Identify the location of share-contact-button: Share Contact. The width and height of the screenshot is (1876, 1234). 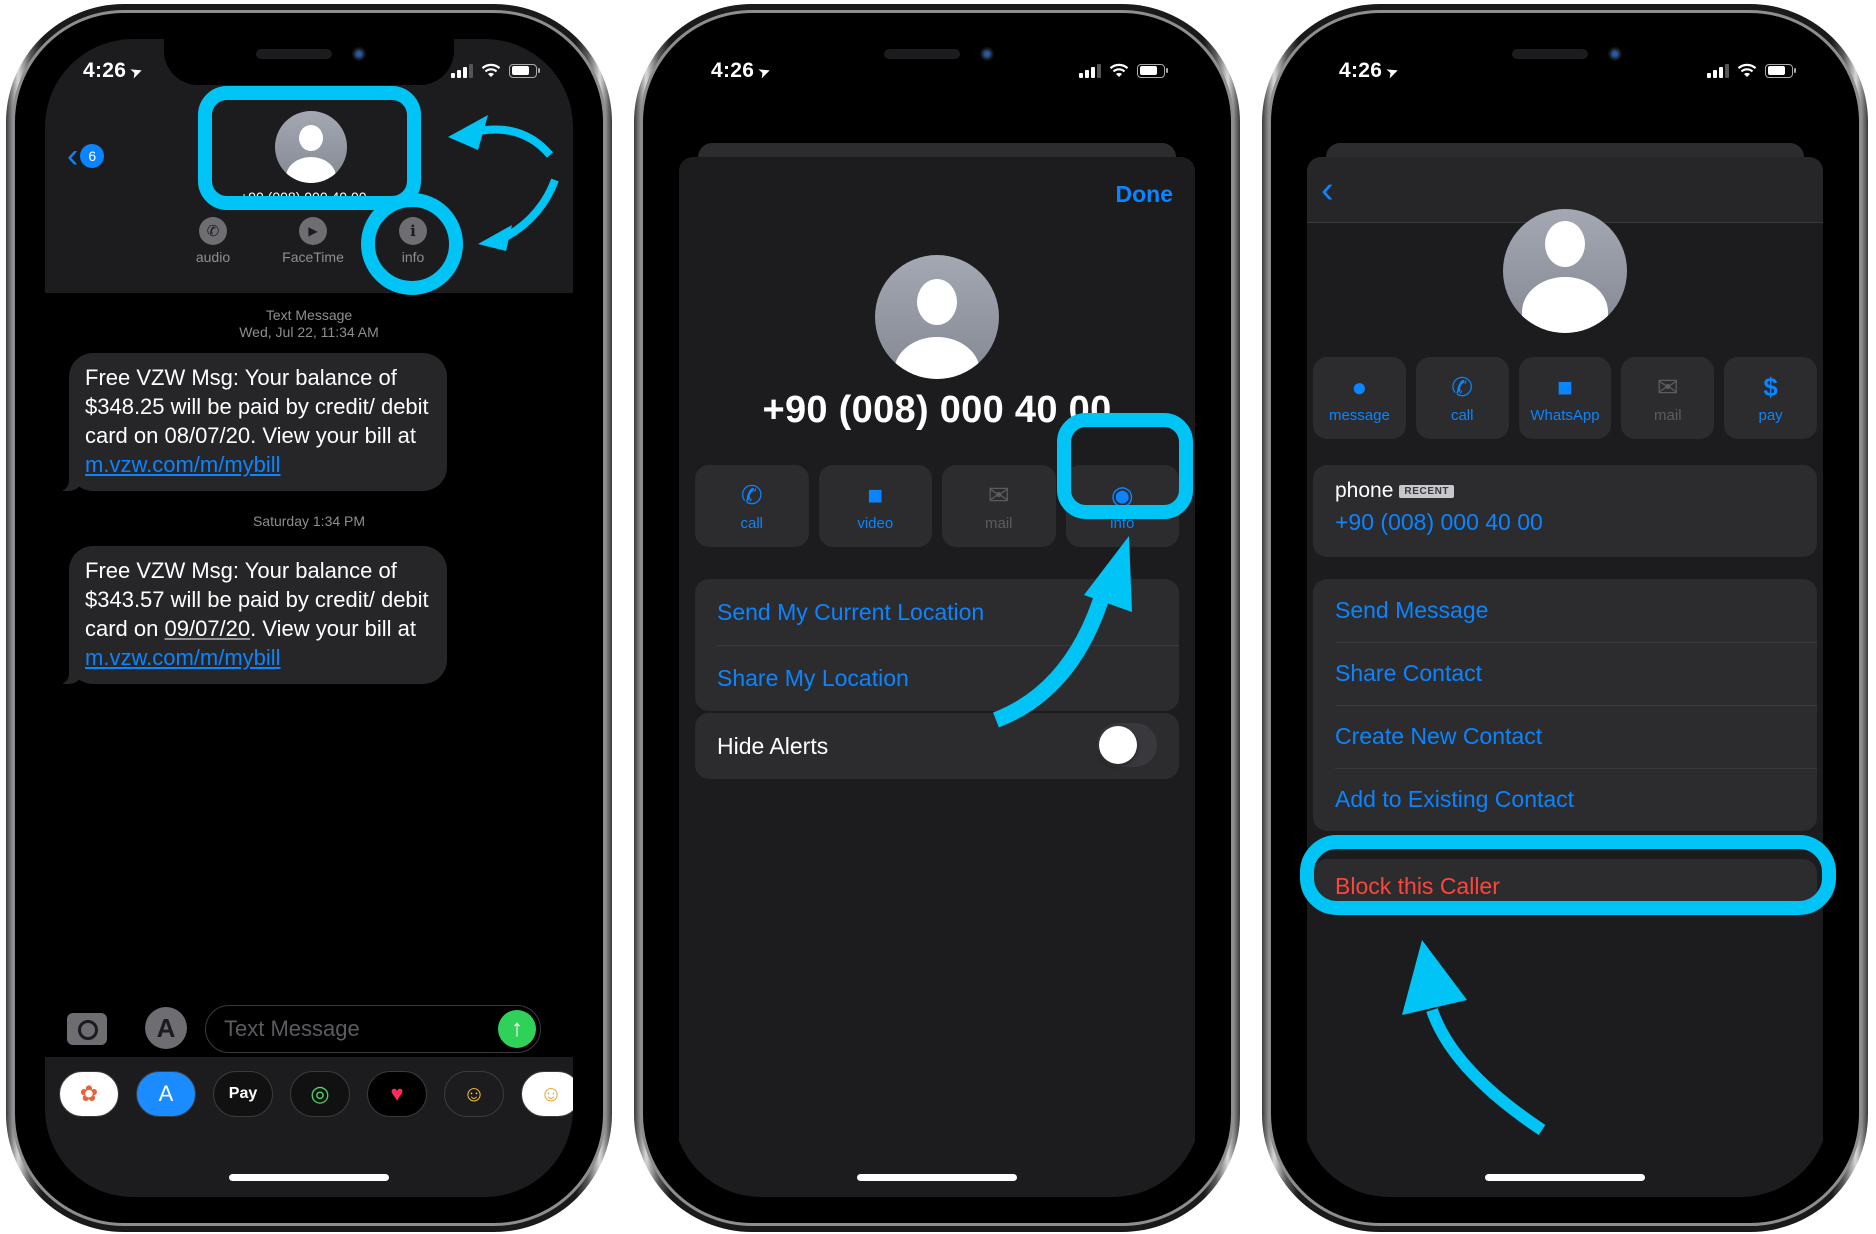
(1565, 673).